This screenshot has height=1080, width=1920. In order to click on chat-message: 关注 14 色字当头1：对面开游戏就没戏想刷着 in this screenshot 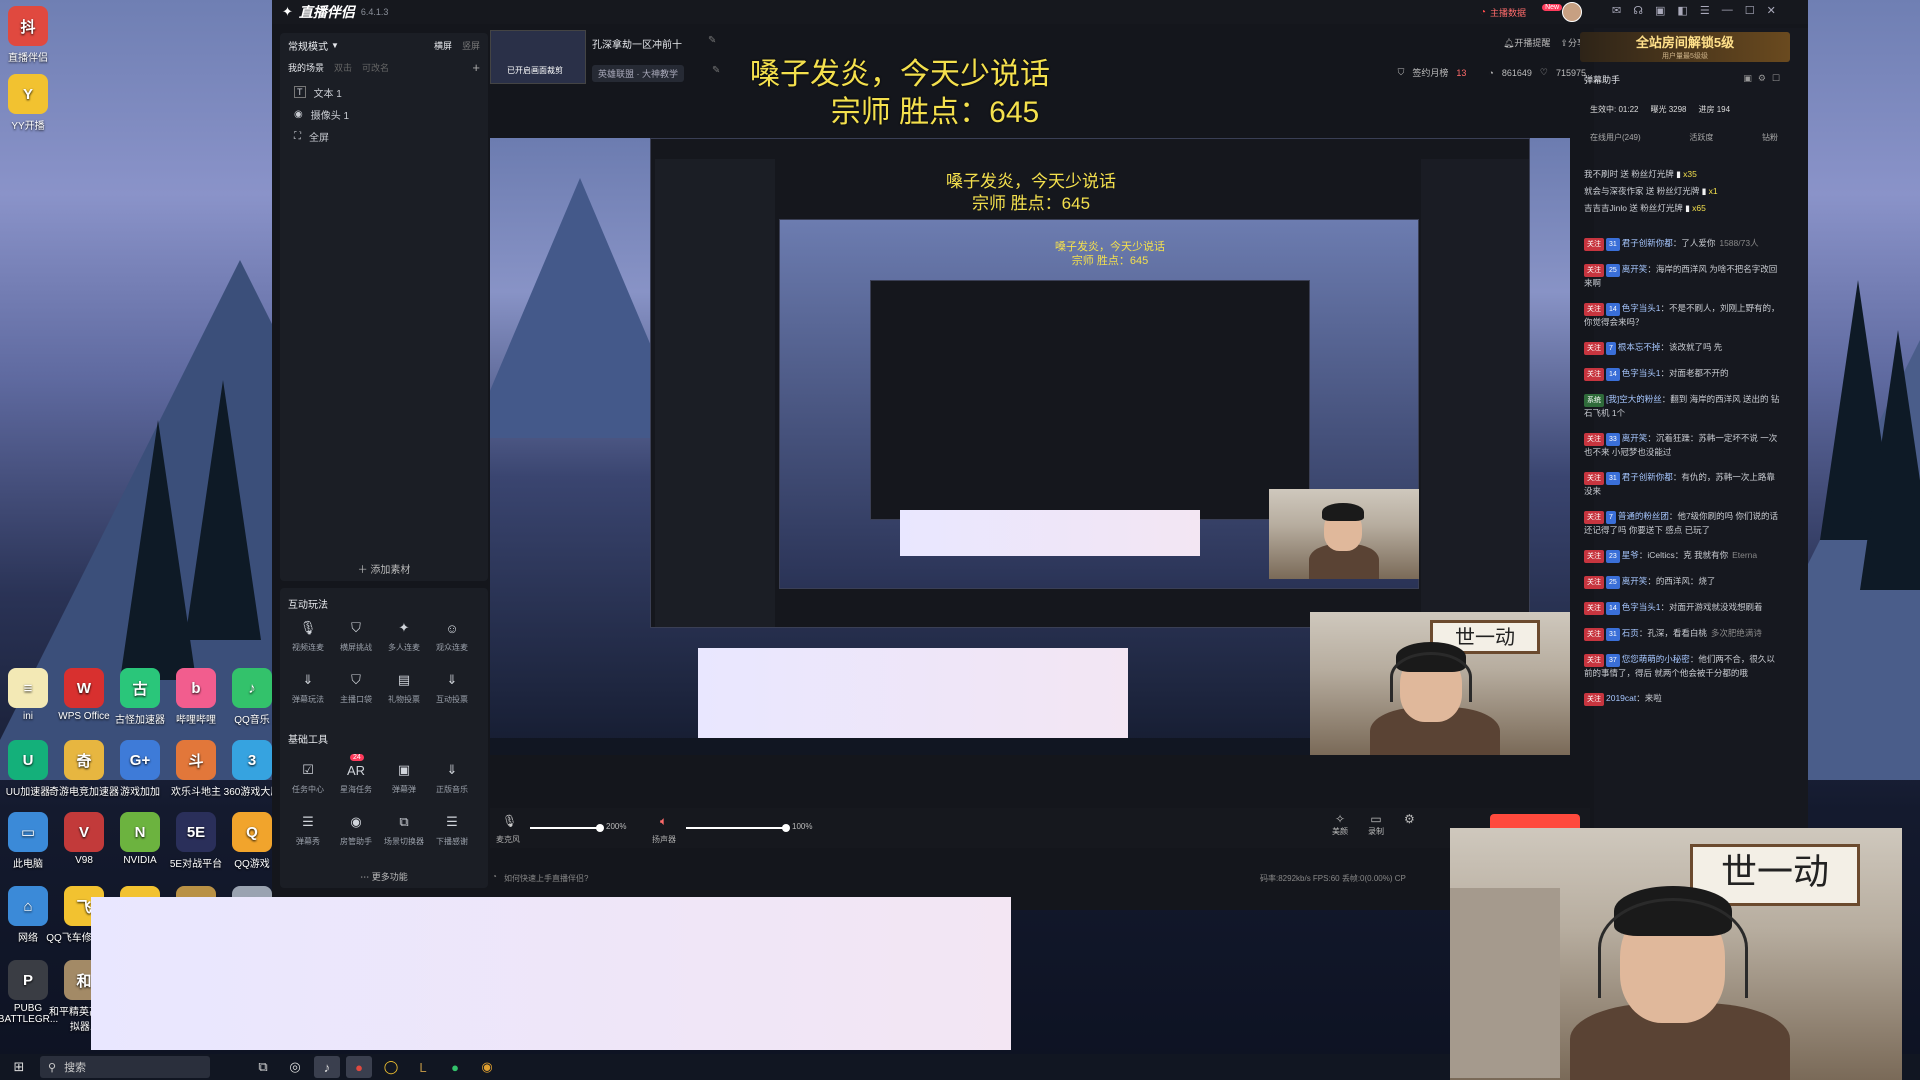, I will do `click(1683, 608)`.